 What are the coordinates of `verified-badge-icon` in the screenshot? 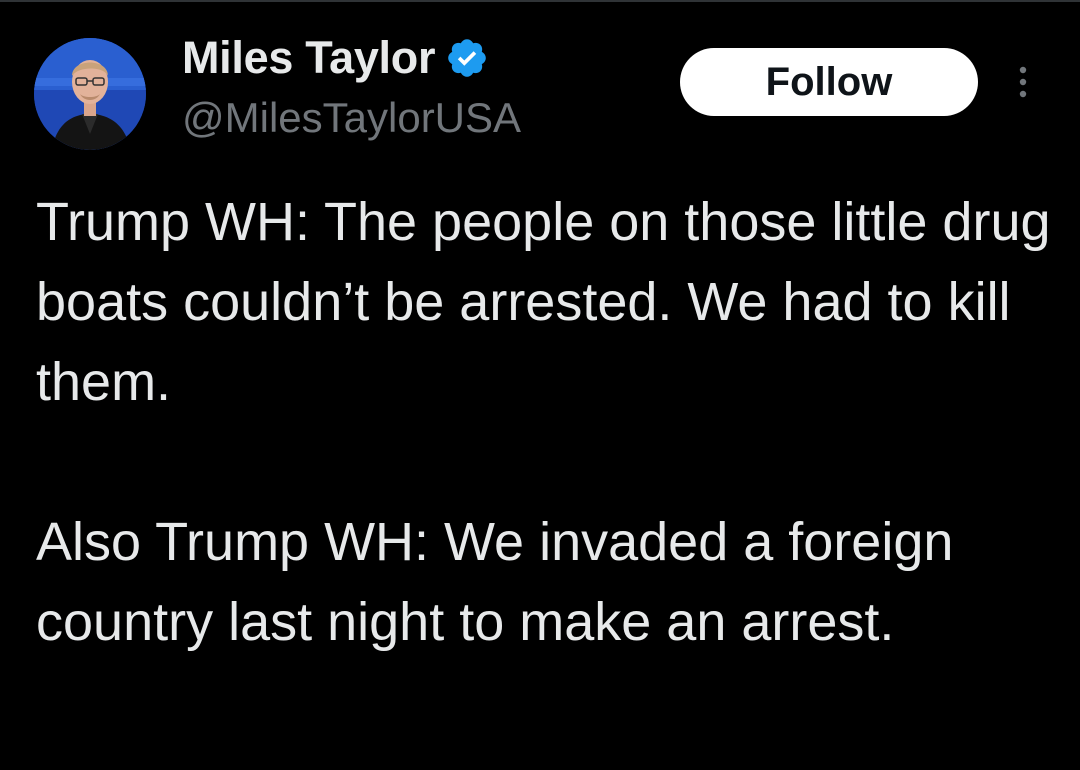 It's located at (467, 58).